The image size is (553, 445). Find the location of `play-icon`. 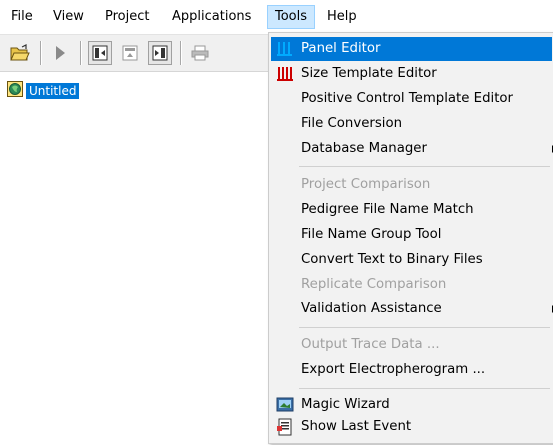

play-icon is located at coordinates (60, 53).